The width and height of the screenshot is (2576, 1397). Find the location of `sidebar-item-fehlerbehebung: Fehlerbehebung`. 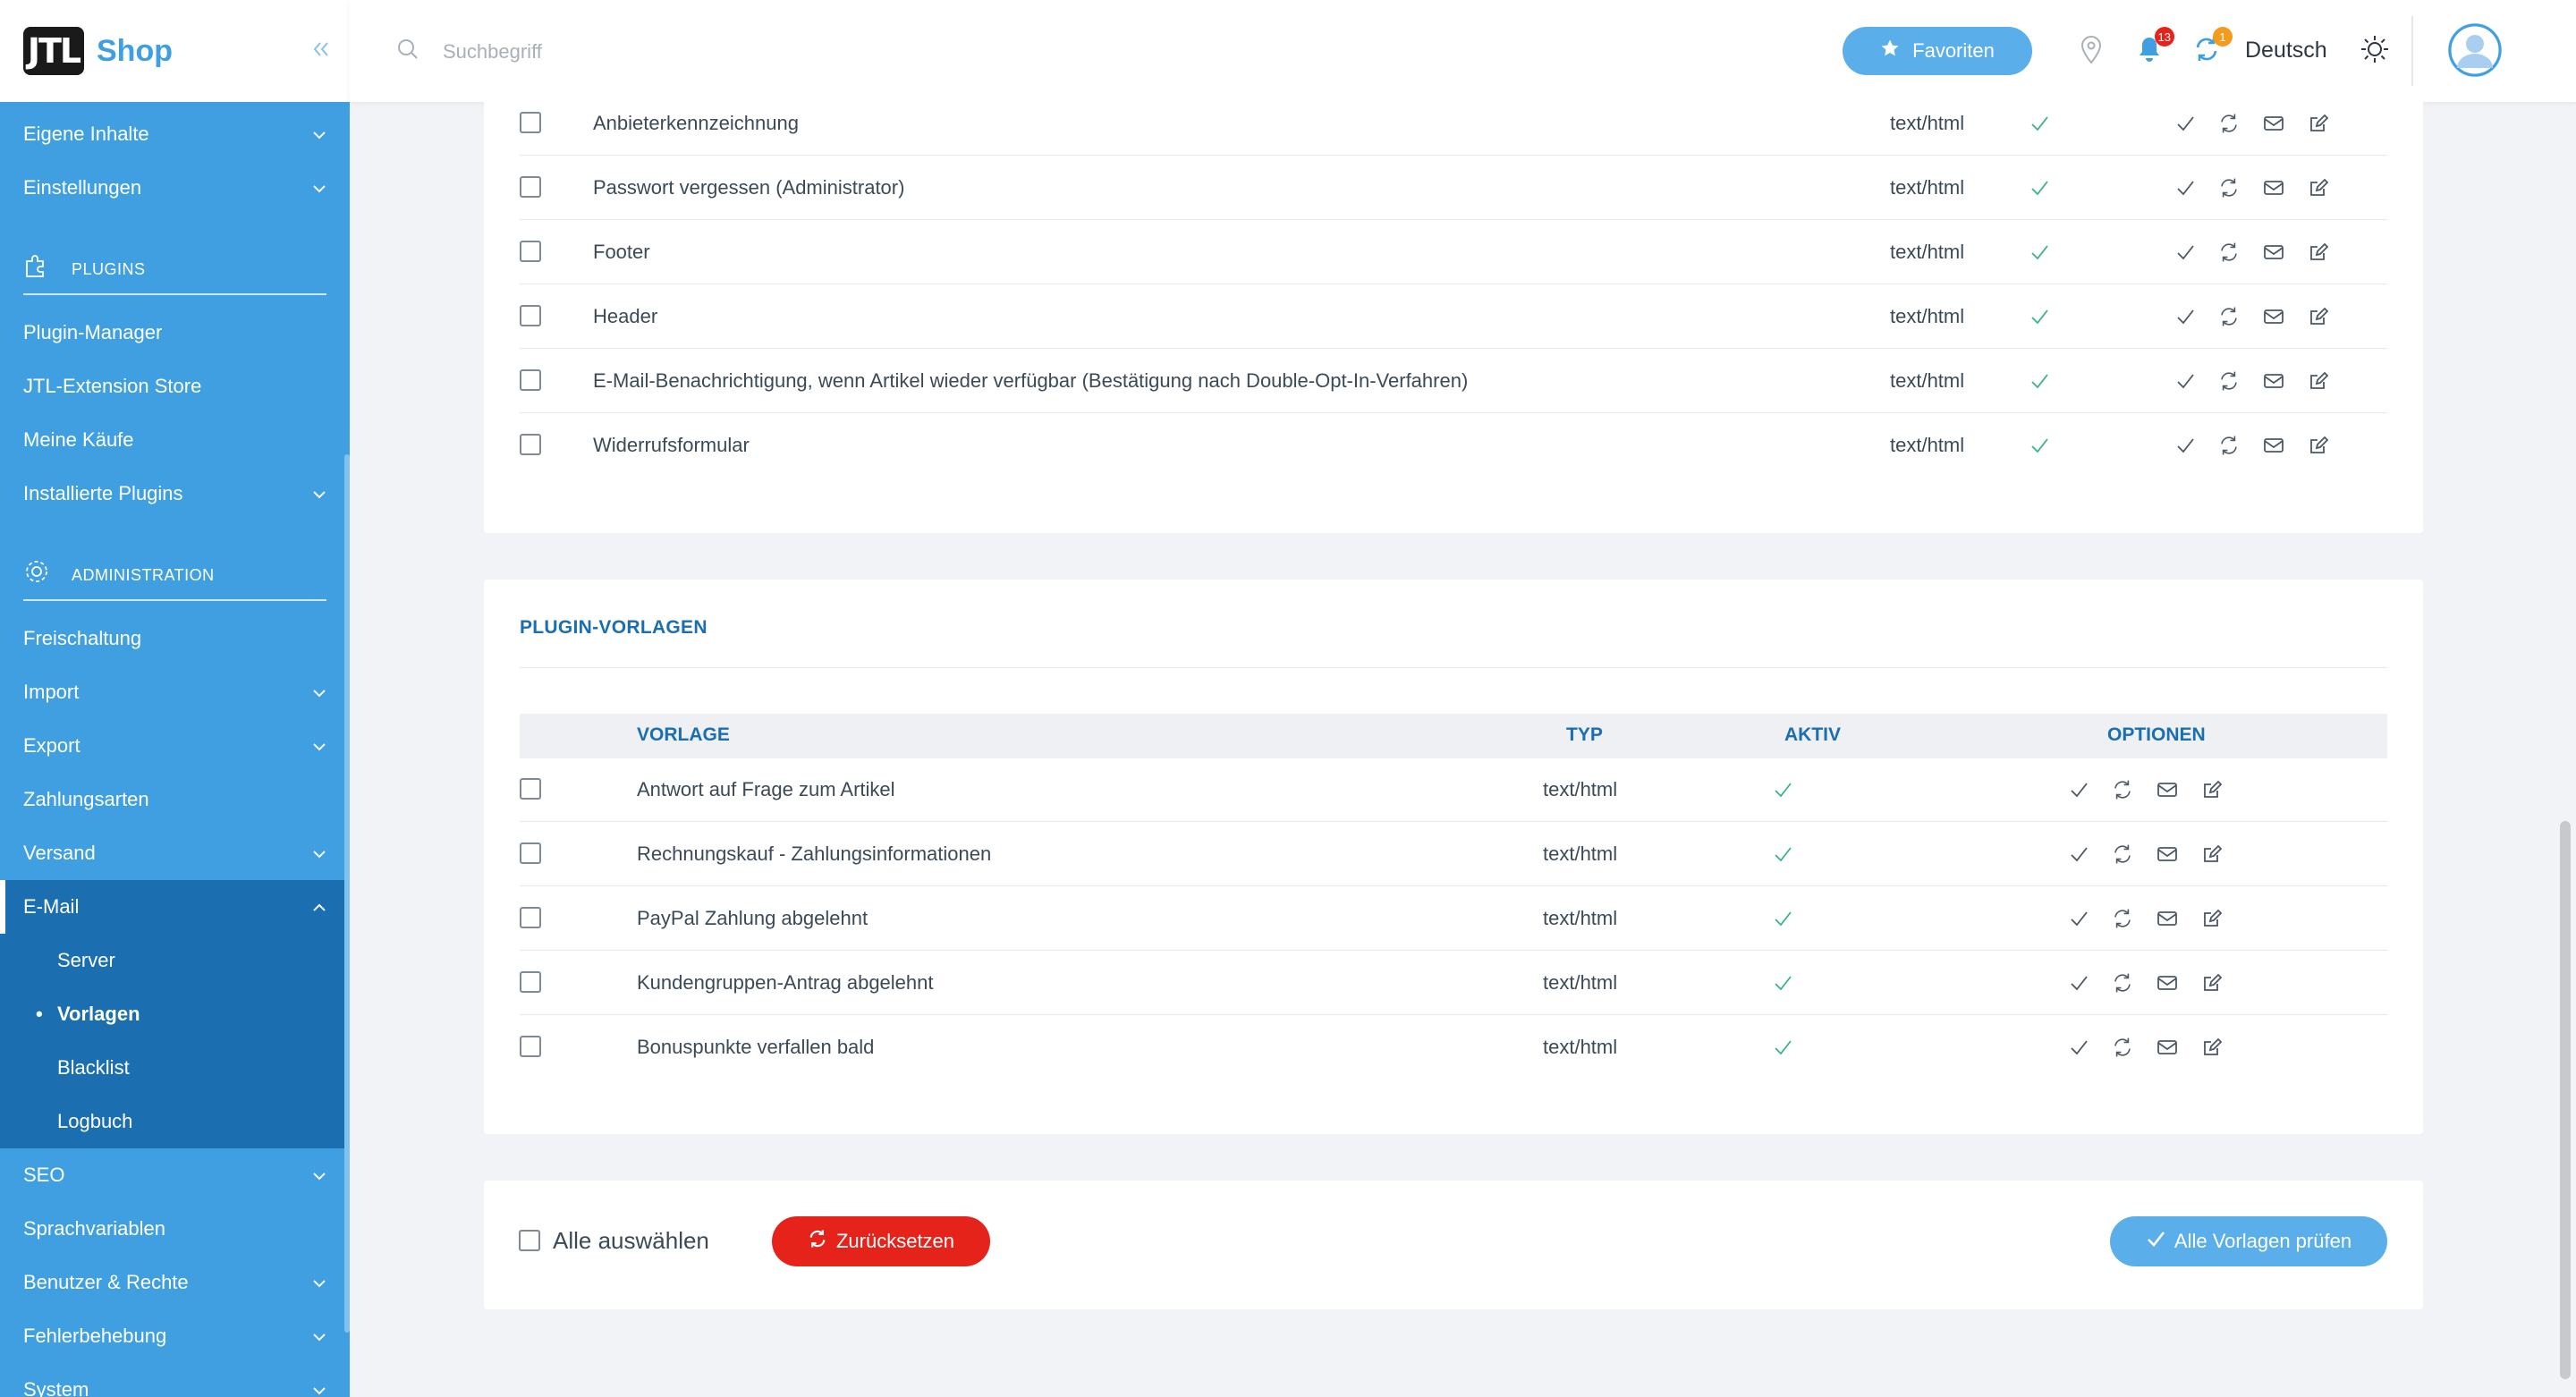

sidebar-item-fehlerbehebung: Fehlerbehebung is located at coordinates (175, 1336).